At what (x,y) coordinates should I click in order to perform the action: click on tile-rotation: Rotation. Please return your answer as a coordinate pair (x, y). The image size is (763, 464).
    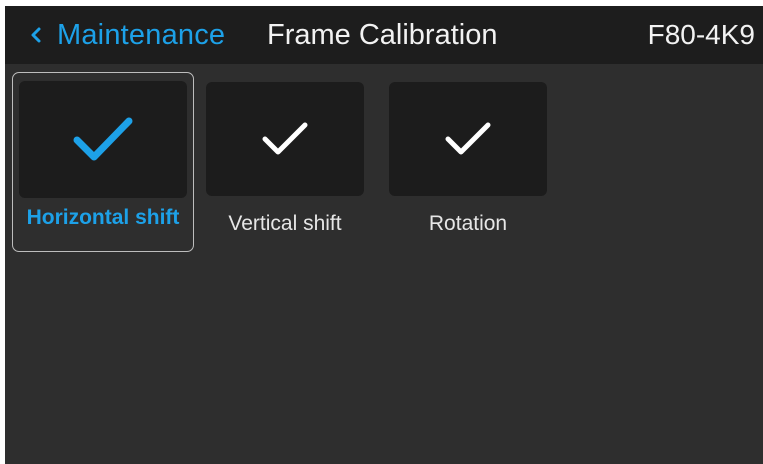
    Looking at the image, I should click on (468, 162).